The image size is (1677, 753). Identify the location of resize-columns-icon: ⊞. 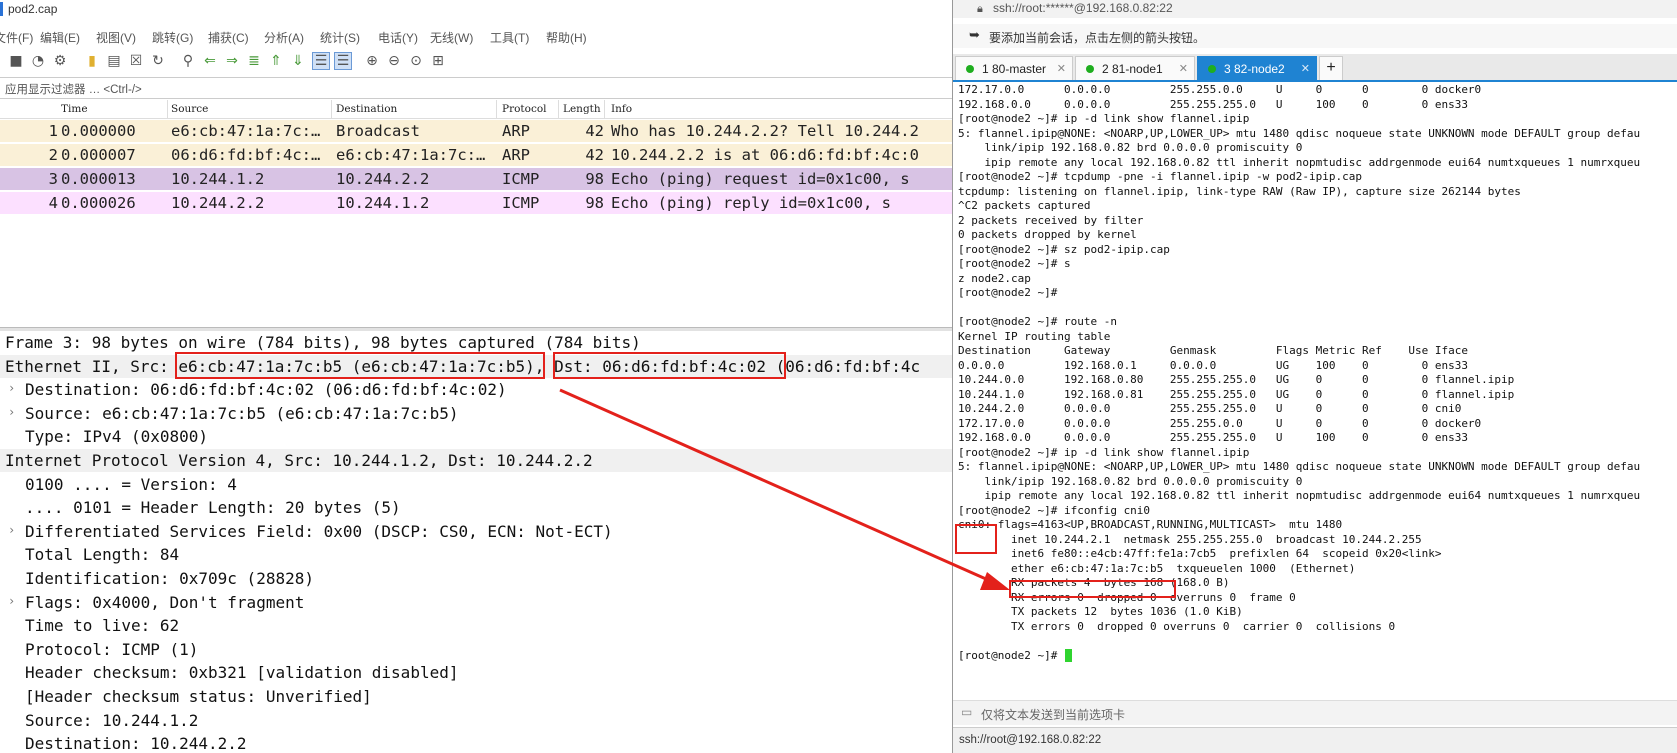
(438, 61).